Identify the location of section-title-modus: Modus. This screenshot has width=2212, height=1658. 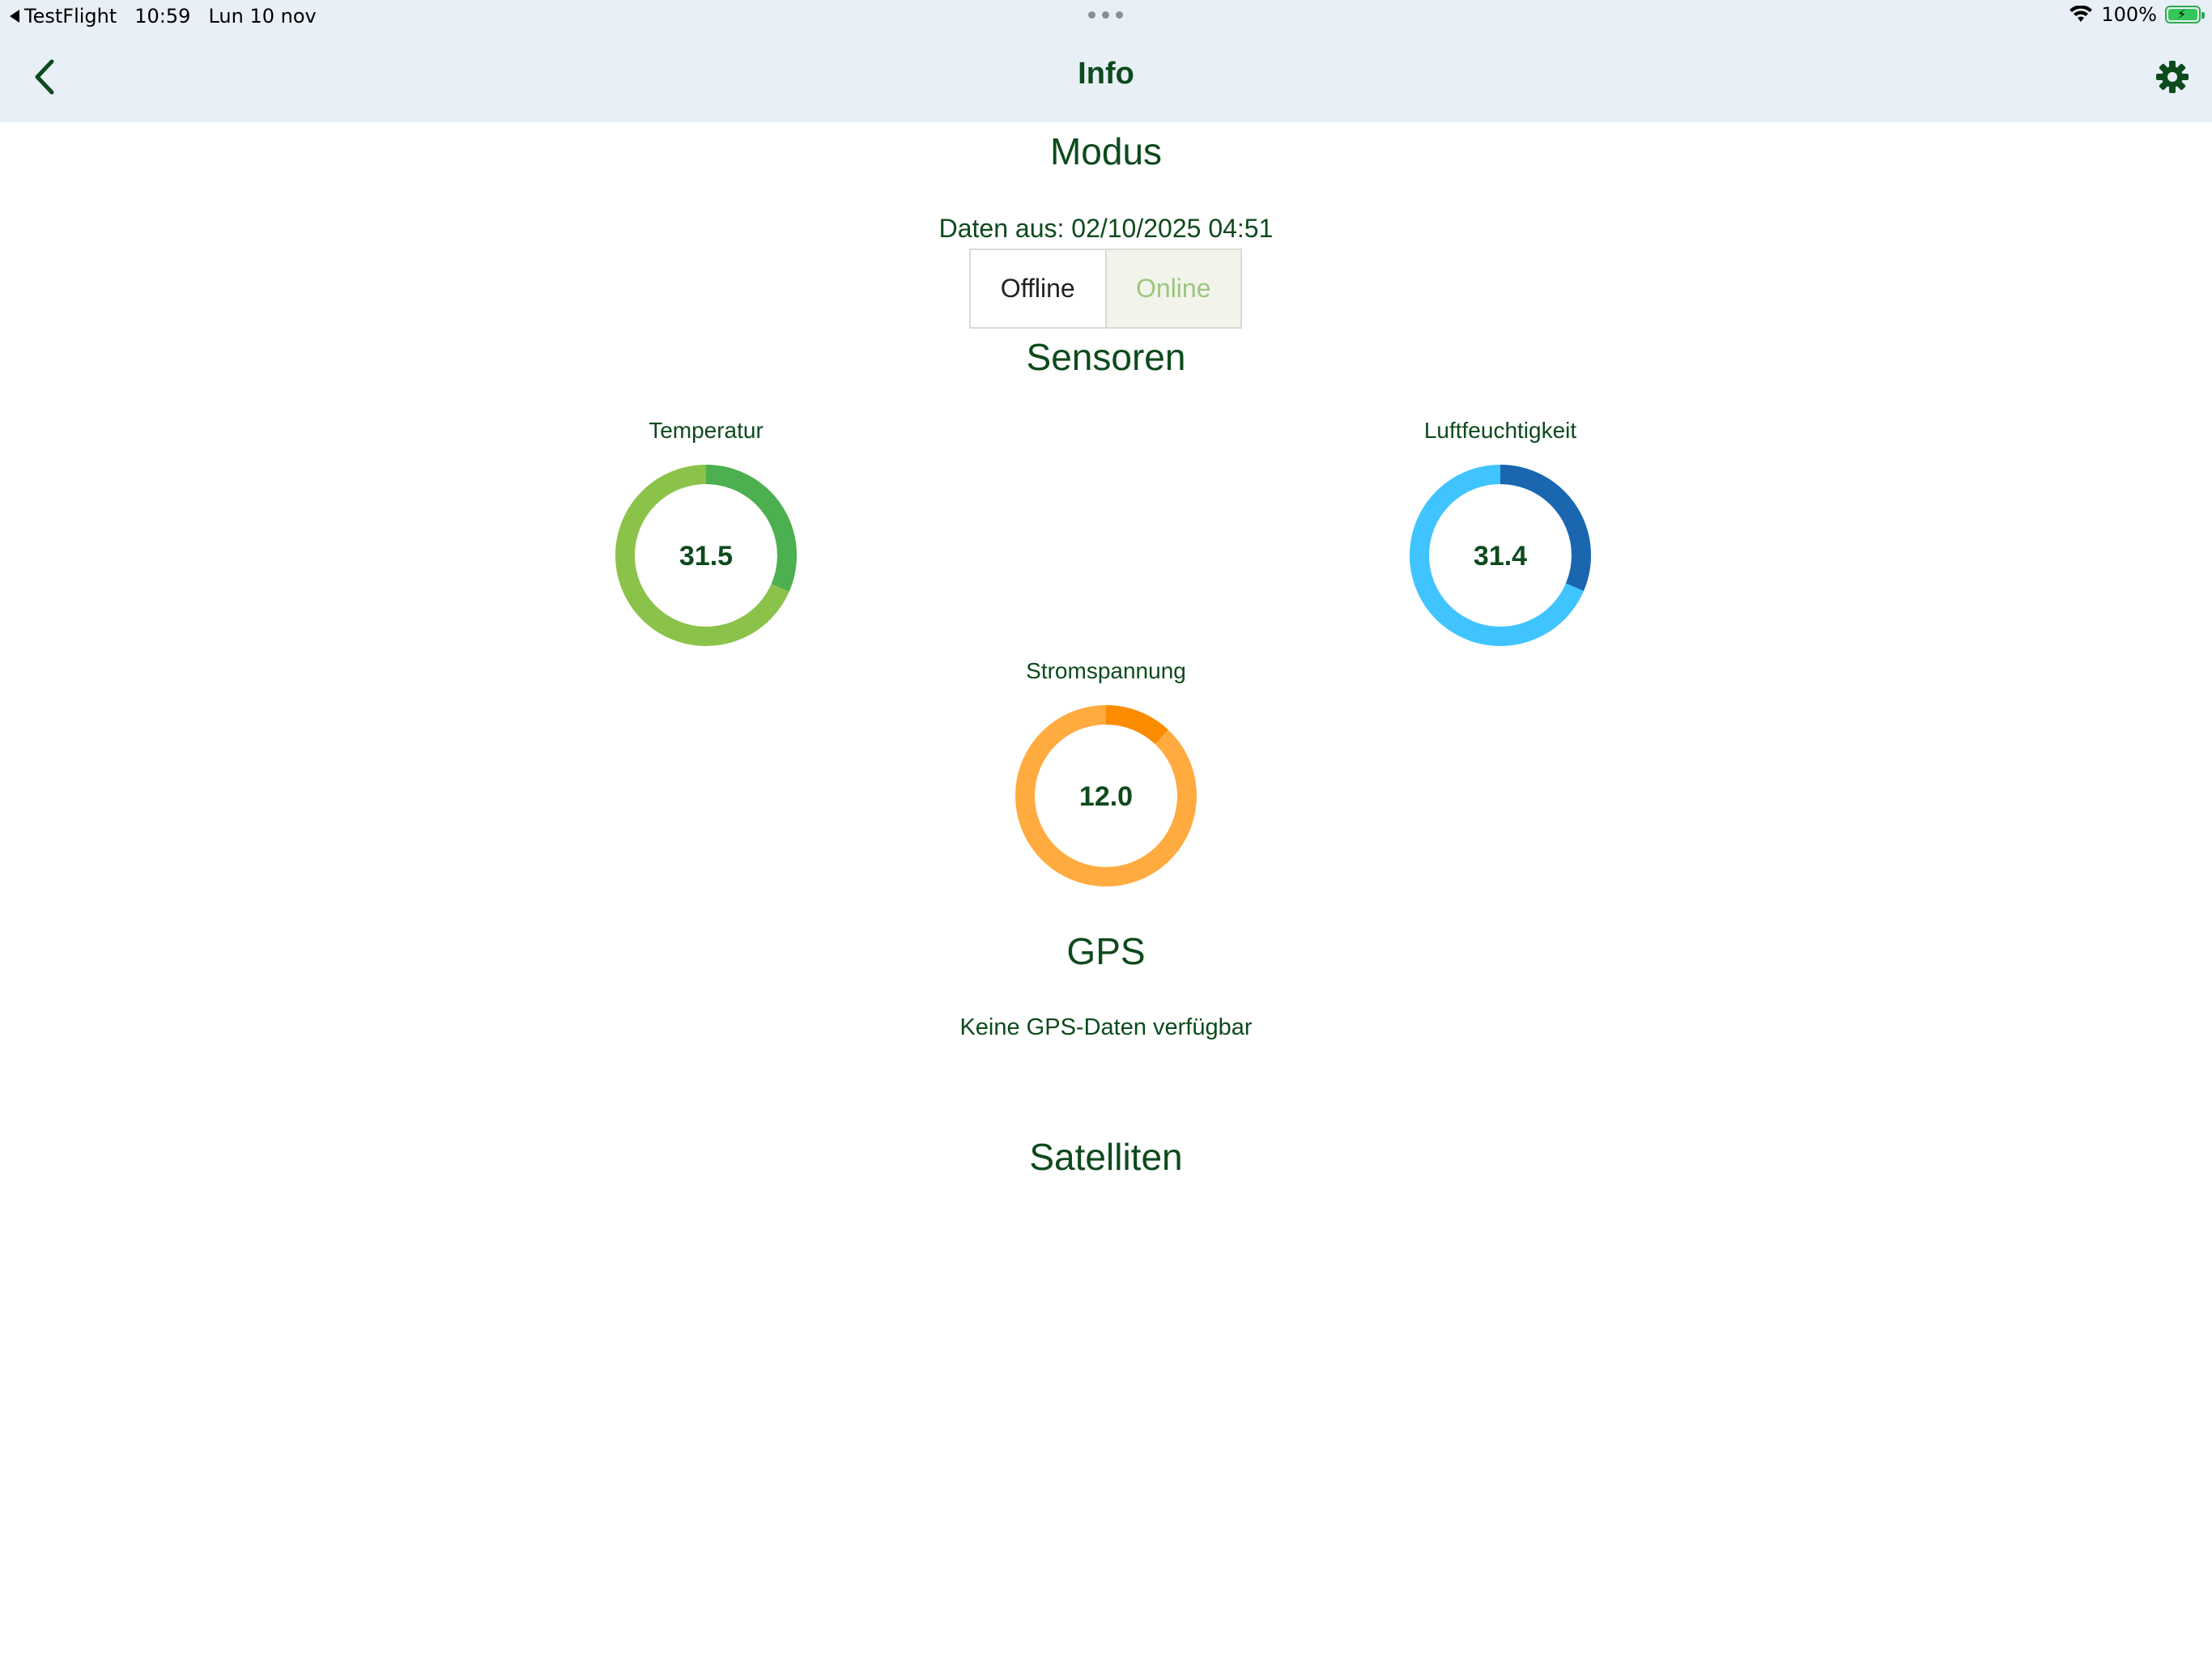
(1106, 151).